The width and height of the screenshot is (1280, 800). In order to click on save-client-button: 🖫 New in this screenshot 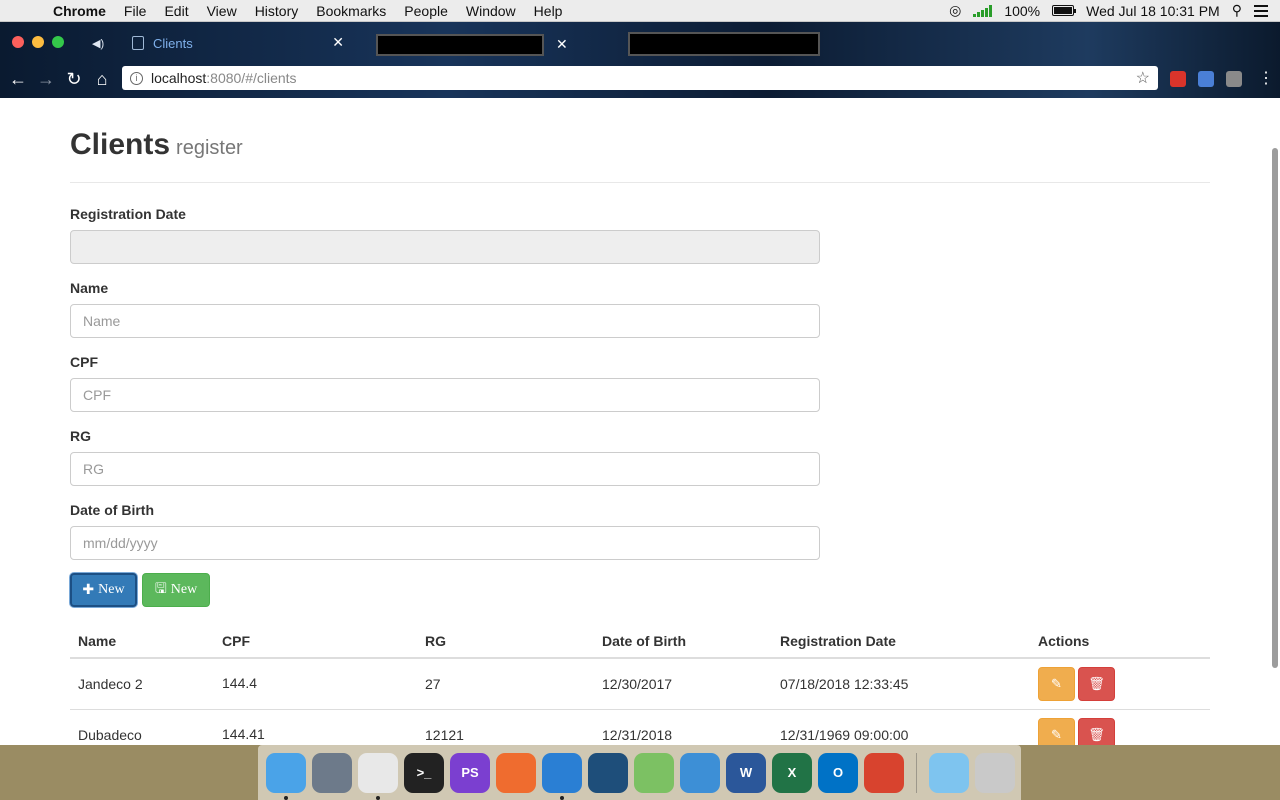, I will do `click(176, 590)`.